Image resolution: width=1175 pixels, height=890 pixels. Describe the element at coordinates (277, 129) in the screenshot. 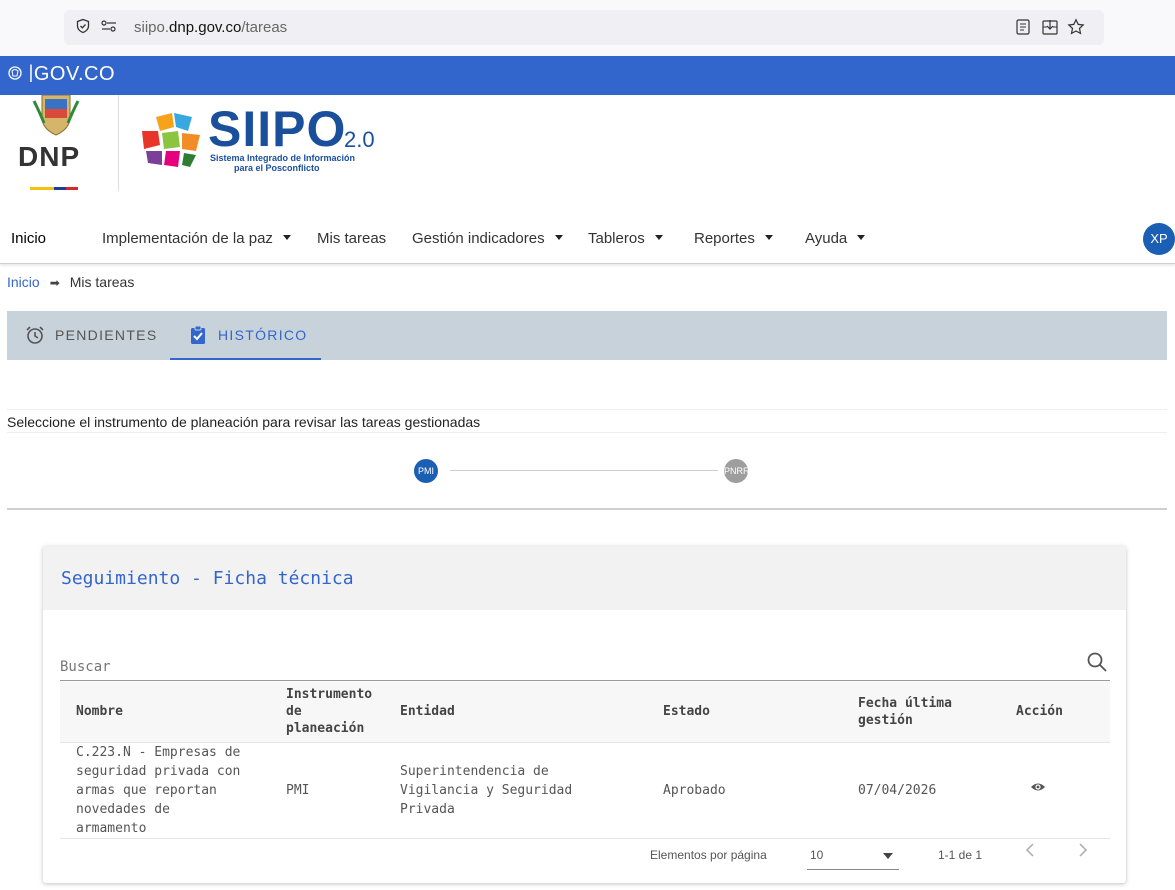

I see `siipo-title: SIIPO` at that location.